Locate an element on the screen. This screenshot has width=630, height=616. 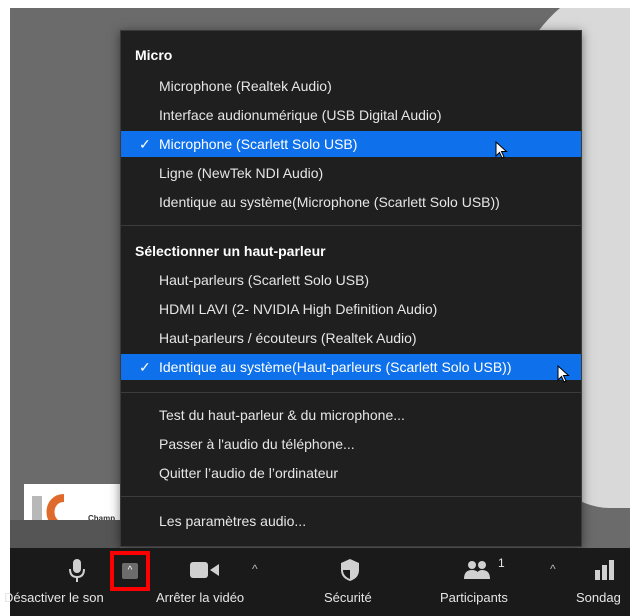
micro-header: Micro is located at coordinates (154, 55).